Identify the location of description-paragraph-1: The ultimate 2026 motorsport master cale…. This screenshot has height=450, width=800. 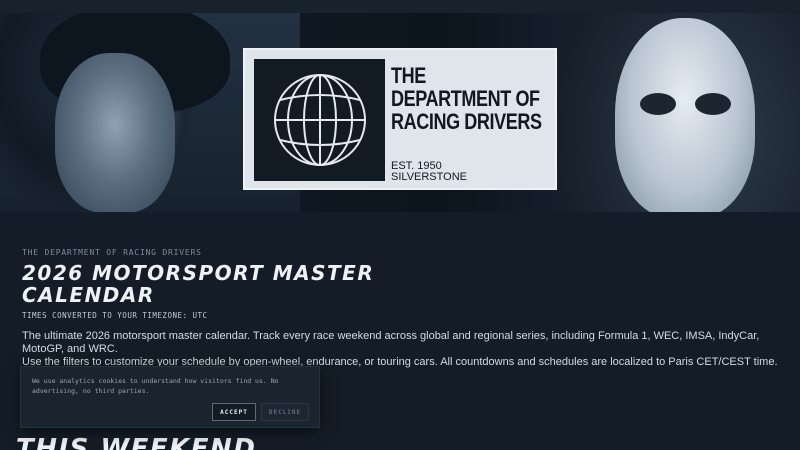
(391, 342).